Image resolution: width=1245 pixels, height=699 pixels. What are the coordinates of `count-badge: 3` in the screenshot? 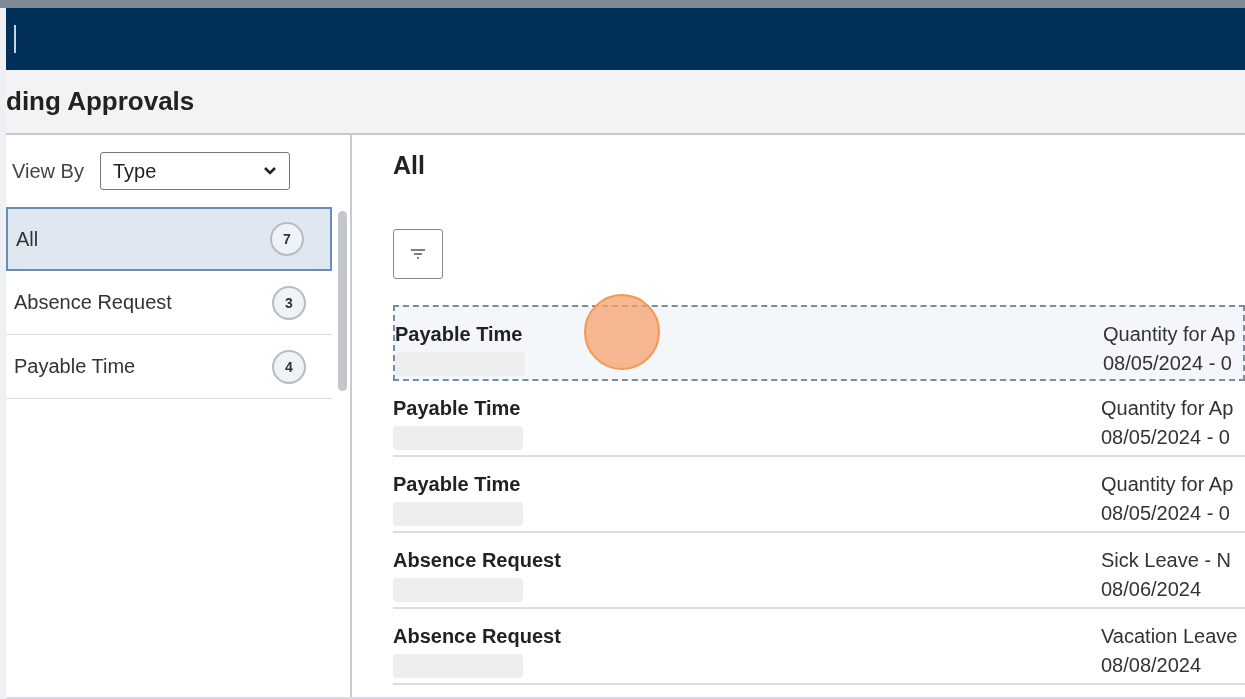 It's located at (289, 302).